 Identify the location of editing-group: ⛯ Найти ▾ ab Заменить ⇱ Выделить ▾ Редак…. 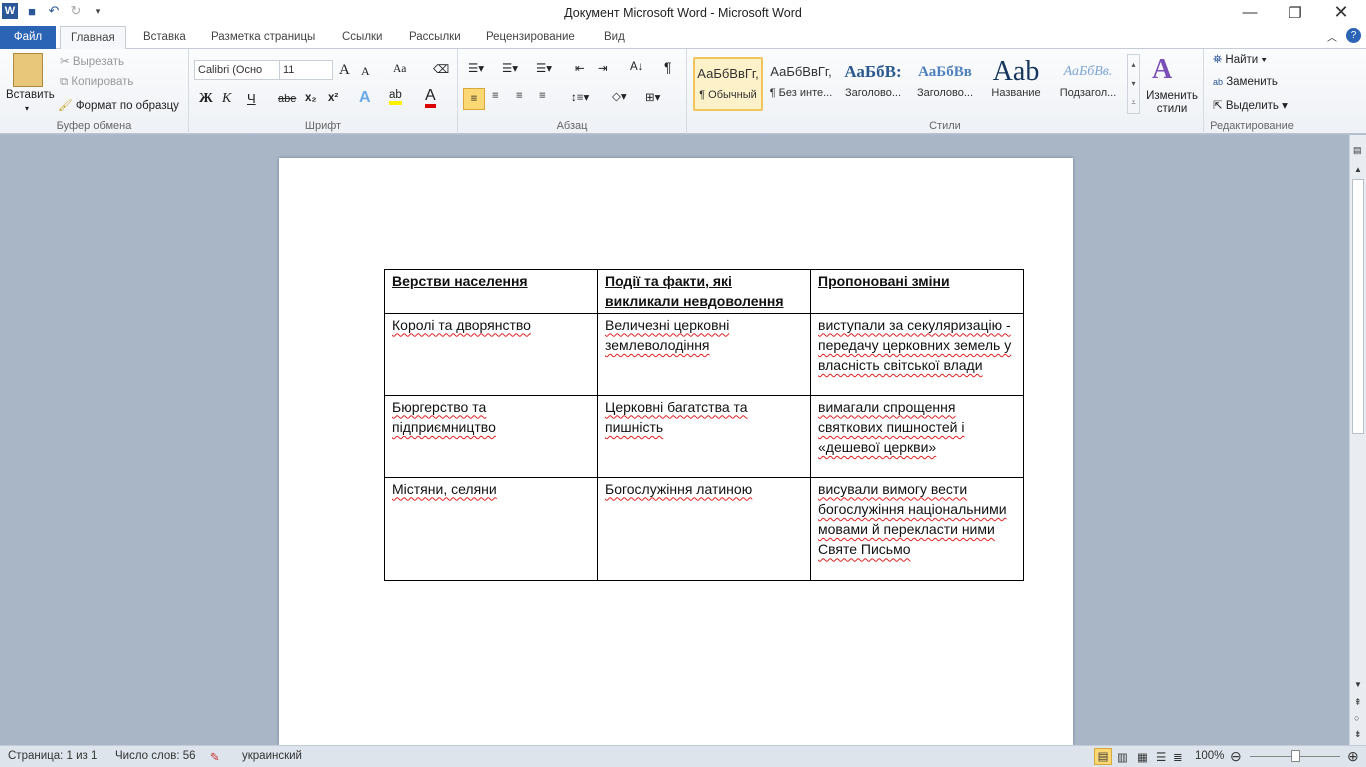
(1252, 91).